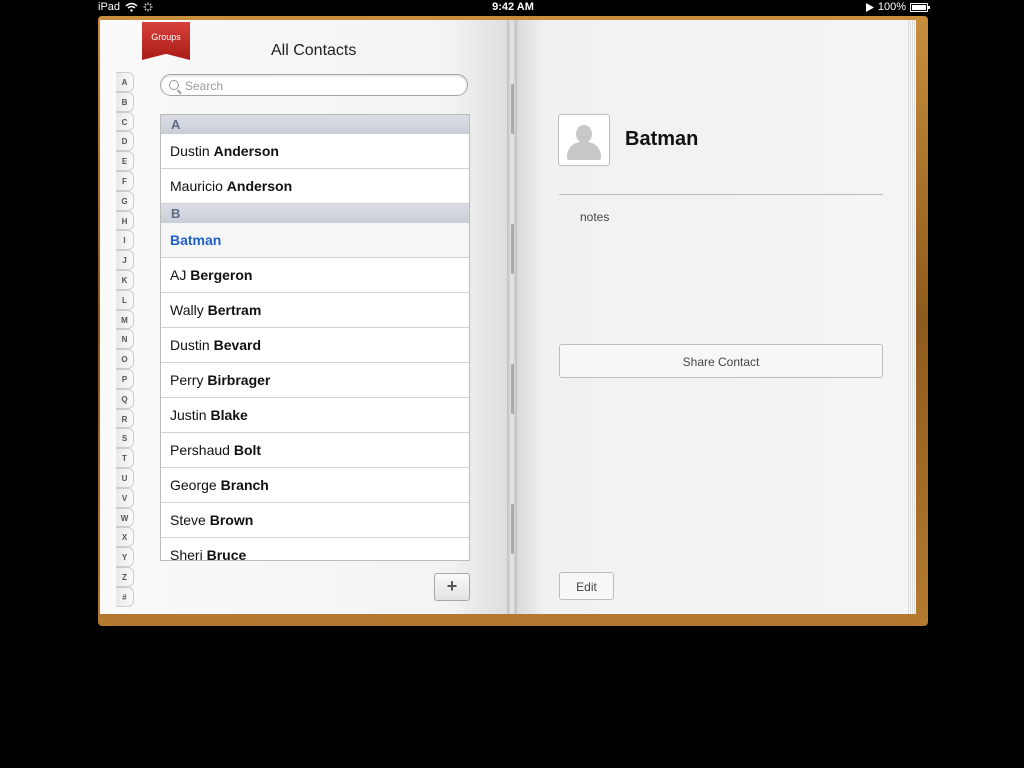 The height and width of the screenshot is (768, 1024). I want to click on index-letter: Y, so click(125, 557).